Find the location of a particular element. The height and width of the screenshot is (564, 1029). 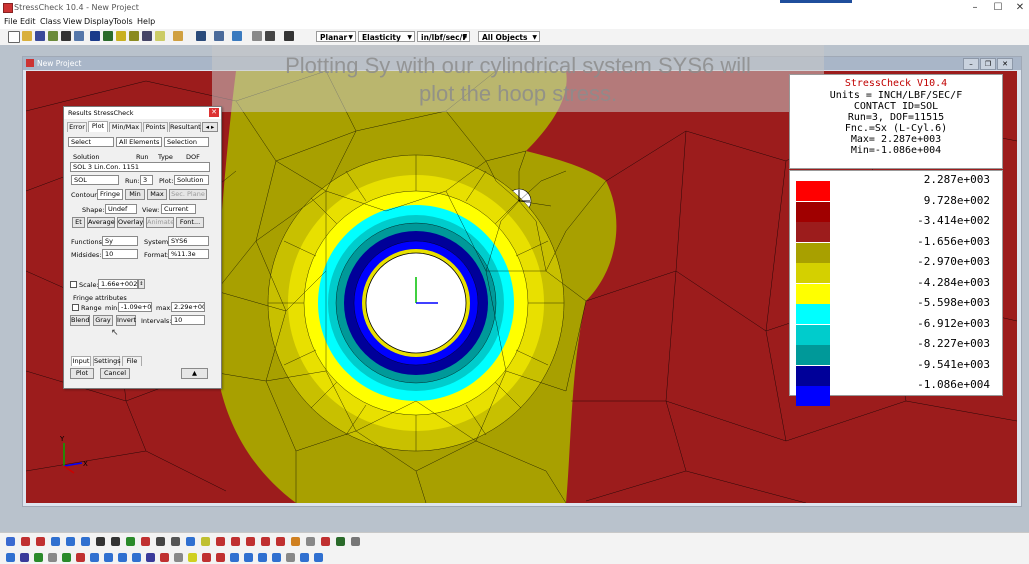

menu-display: Display is located at coordinates (99, 21).